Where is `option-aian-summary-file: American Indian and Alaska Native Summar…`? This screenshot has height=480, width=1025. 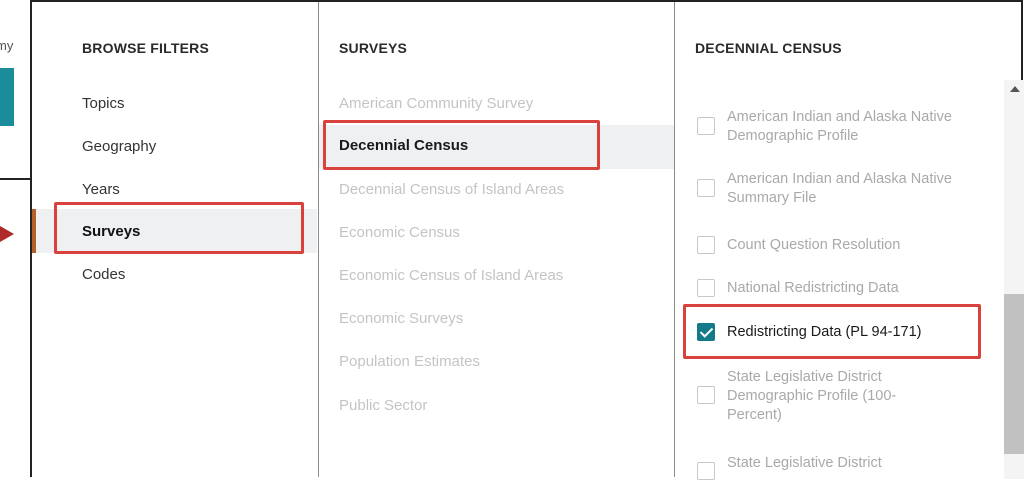 option-aian-summary-file: American Indian and Alaska Native Summar… is located at coordinates (842, 189).